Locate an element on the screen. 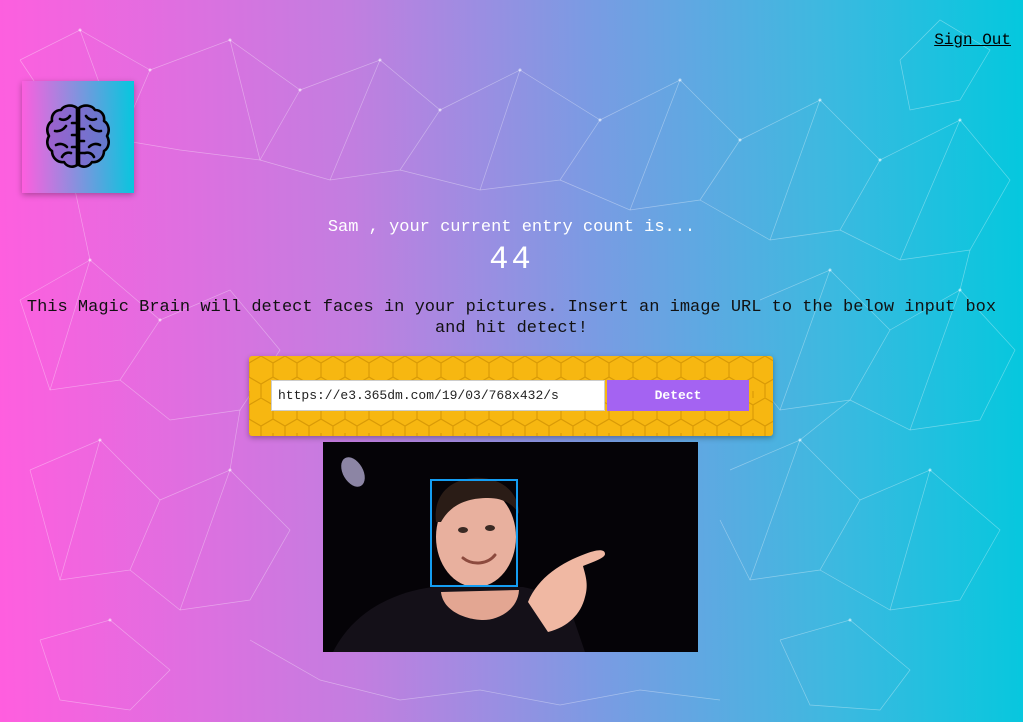 This screenshot has width=1023, height=722. logo is located at coordinates (78, 137).